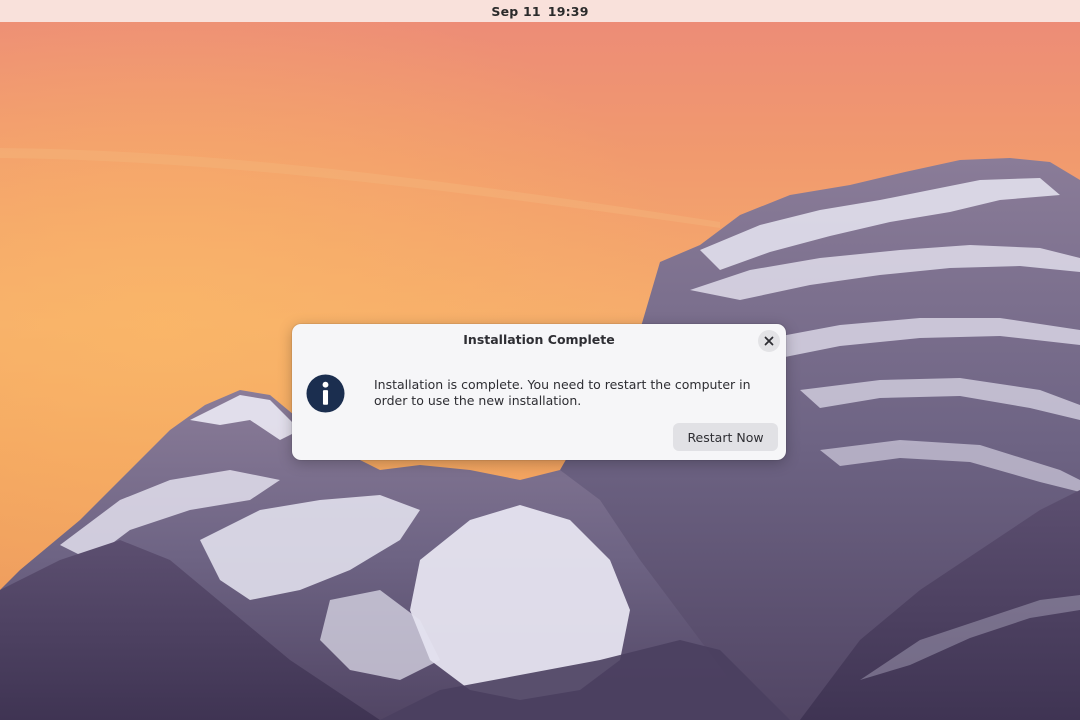 This screenshot has height=720, width=1080. I want to click on close-icon, so click(769, 341).